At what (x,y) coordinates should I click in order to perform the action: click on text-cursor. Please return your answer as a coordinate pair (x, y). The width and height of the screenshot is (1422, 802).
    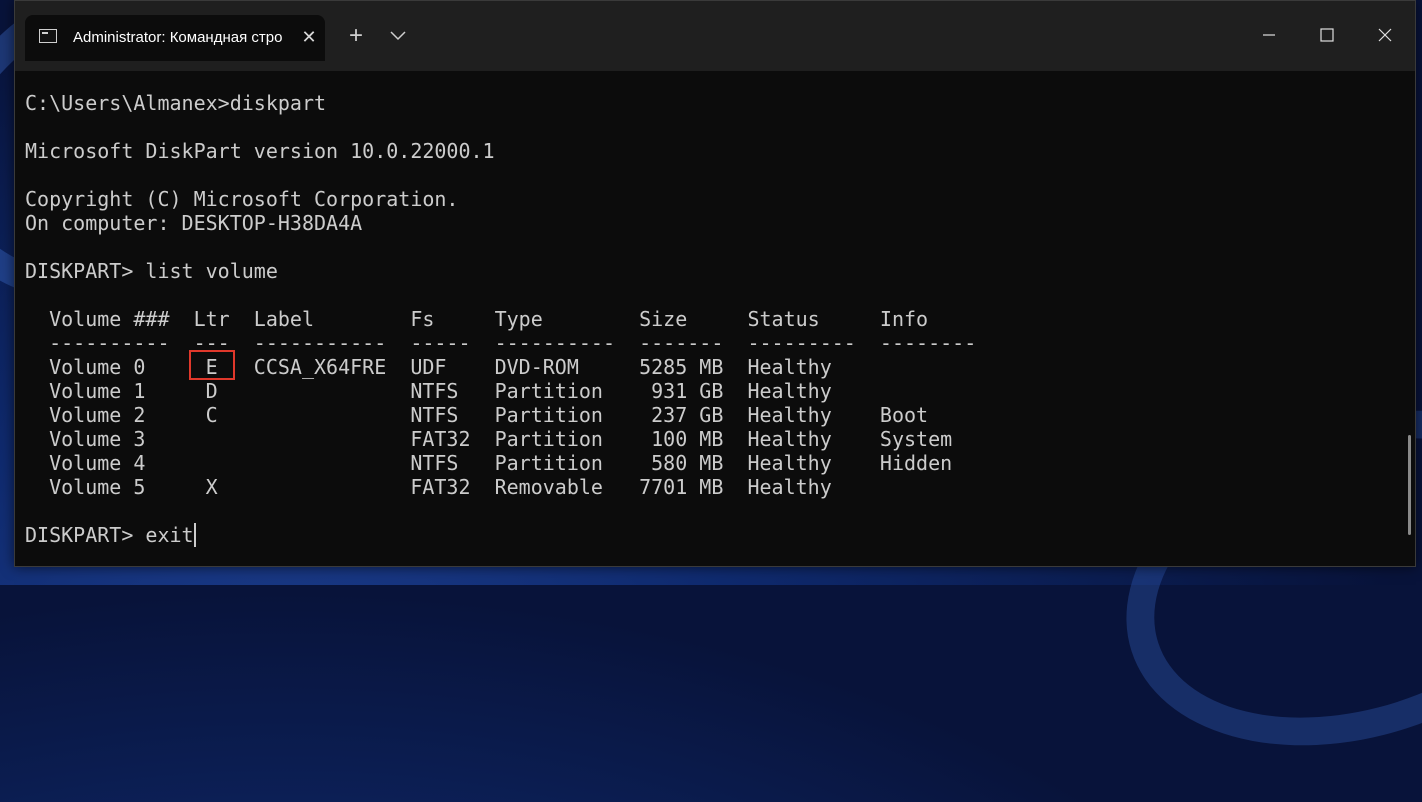
    Looking at the image, I should click on (194, 535).